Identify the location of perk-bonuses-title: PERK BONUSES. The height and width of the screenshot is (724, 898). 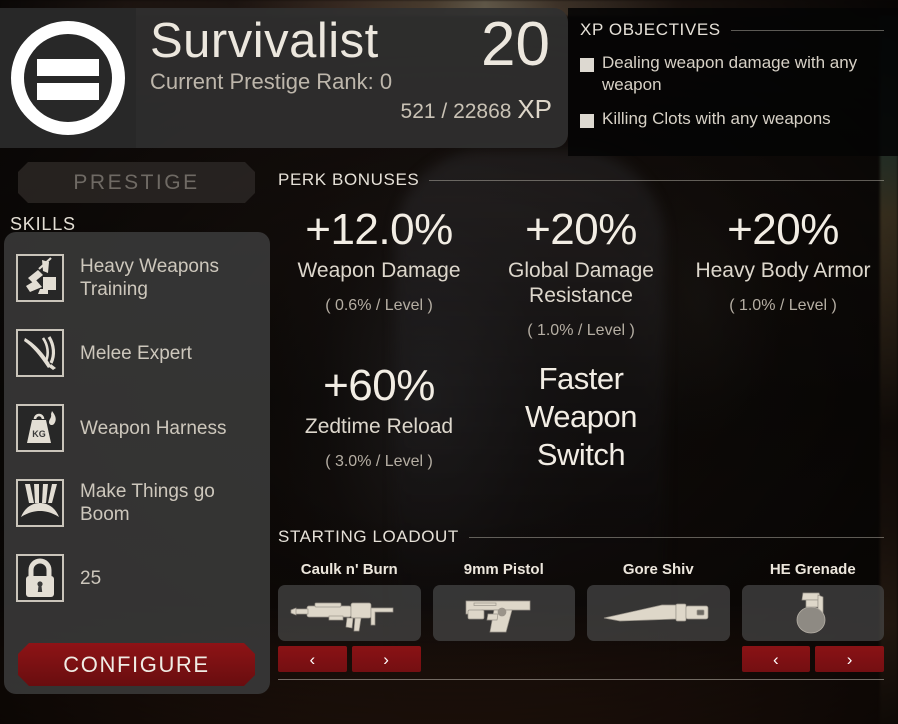
(349, 179).